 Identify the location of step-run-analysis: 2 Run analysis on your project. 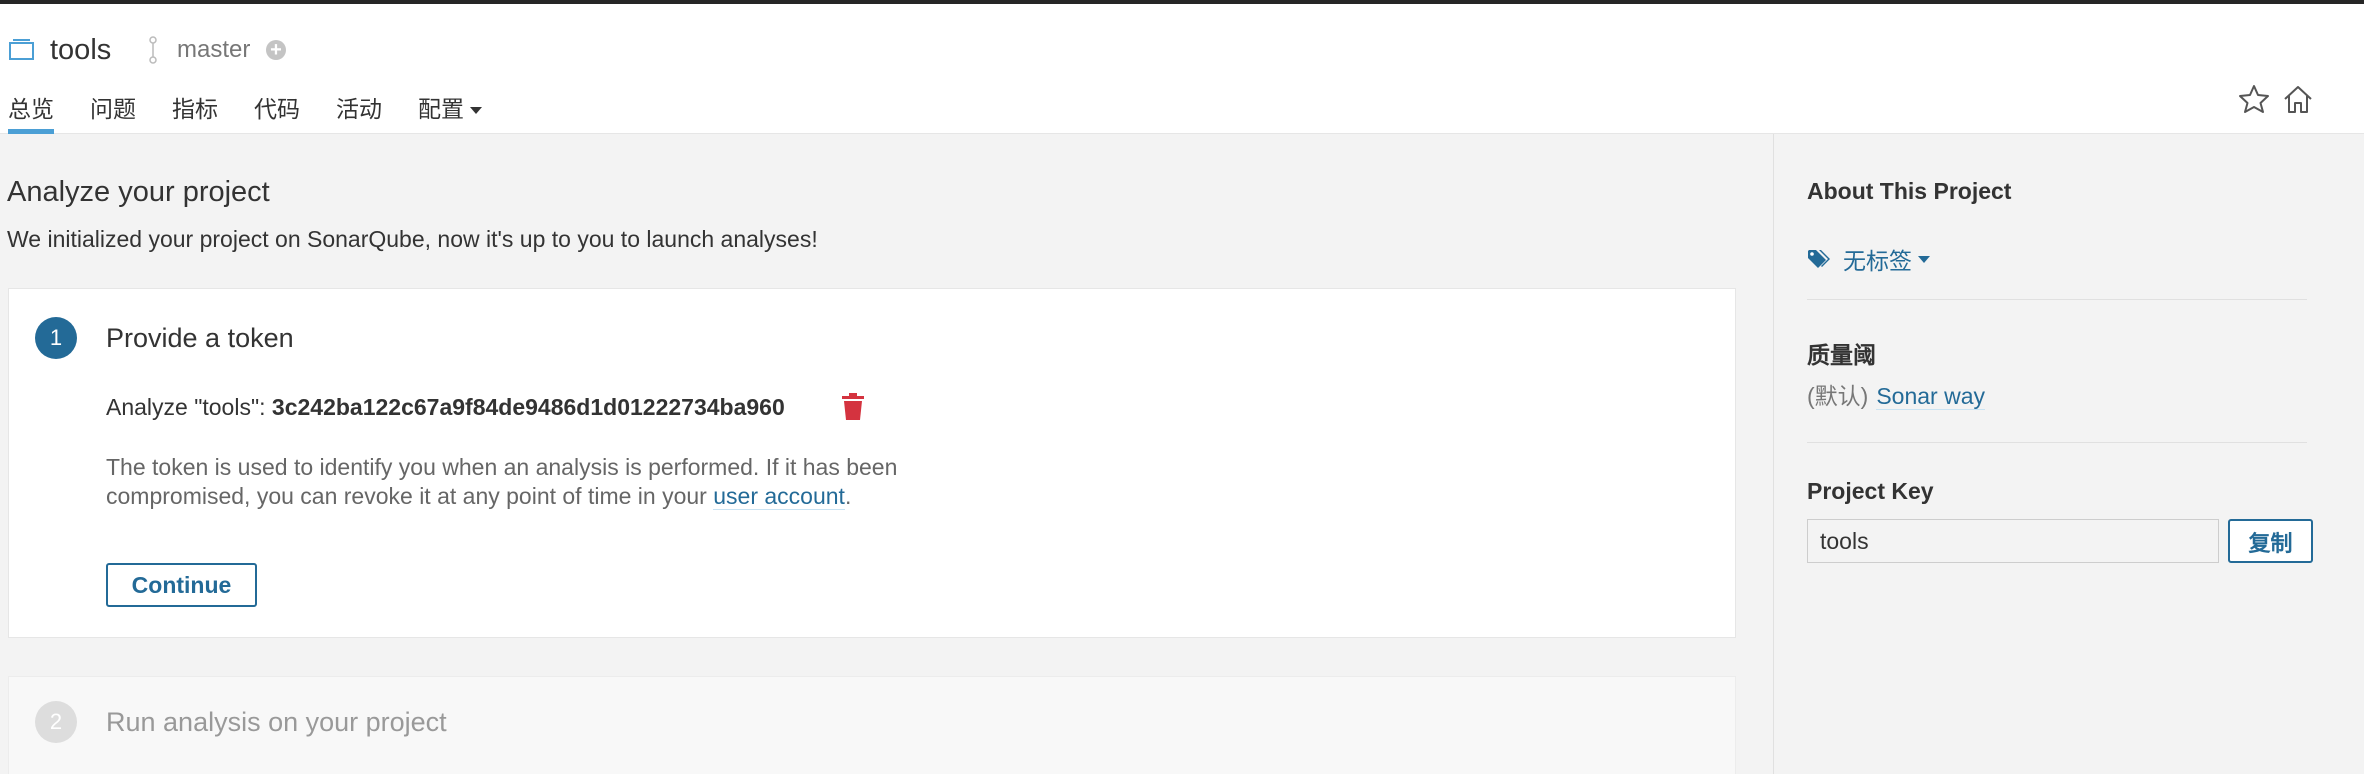
(872, 725).